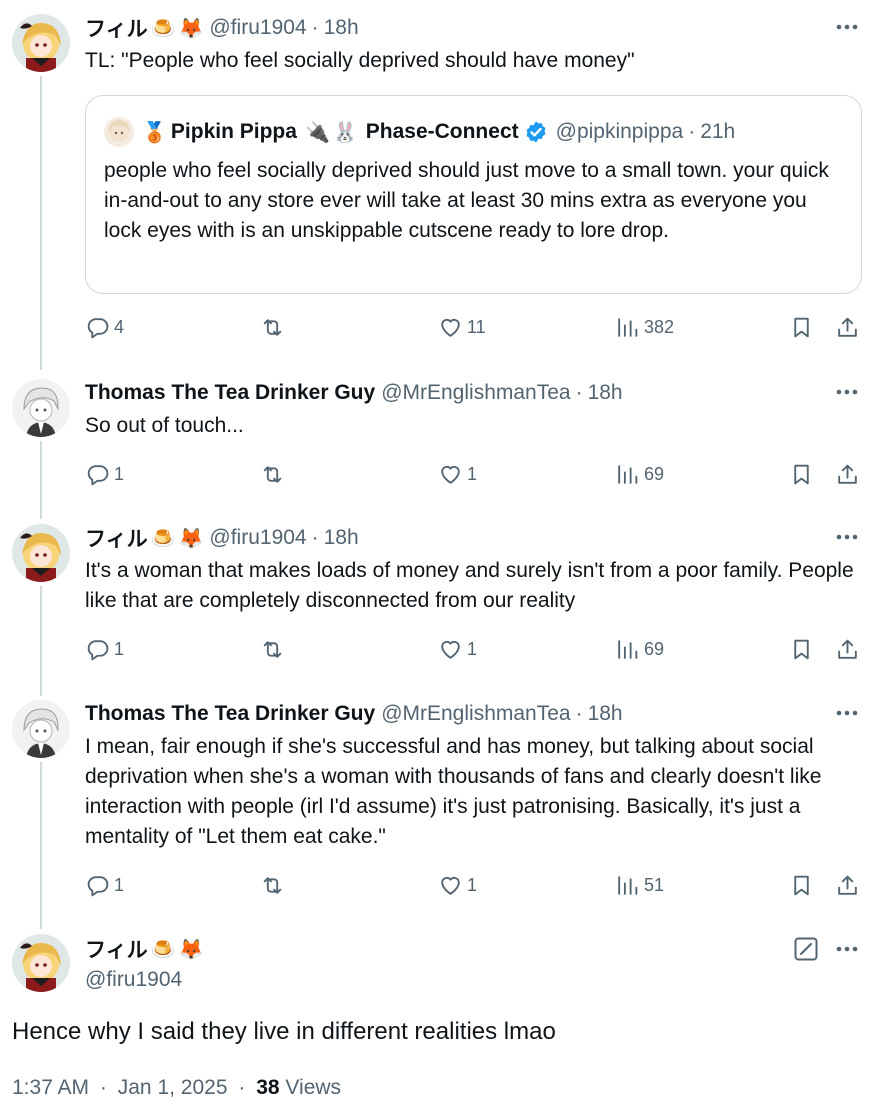 This screenshot has width=879, height=1111. What do you see at coordinates (654, 884) in the screenshot?
I see `views-count: 51` at bounding box center [654, 884].